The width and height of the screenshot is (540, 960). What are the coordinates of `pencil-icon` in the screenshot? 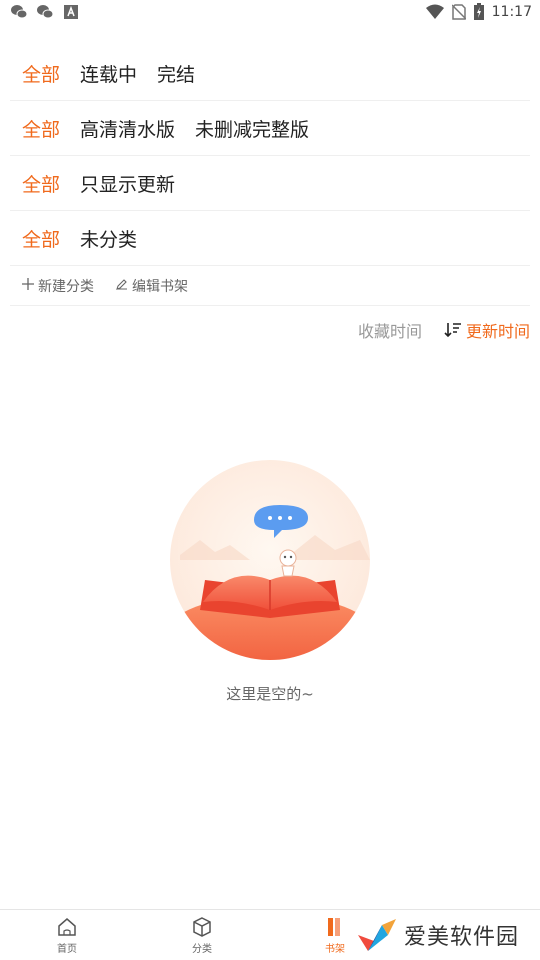 It's located at (122, 286).